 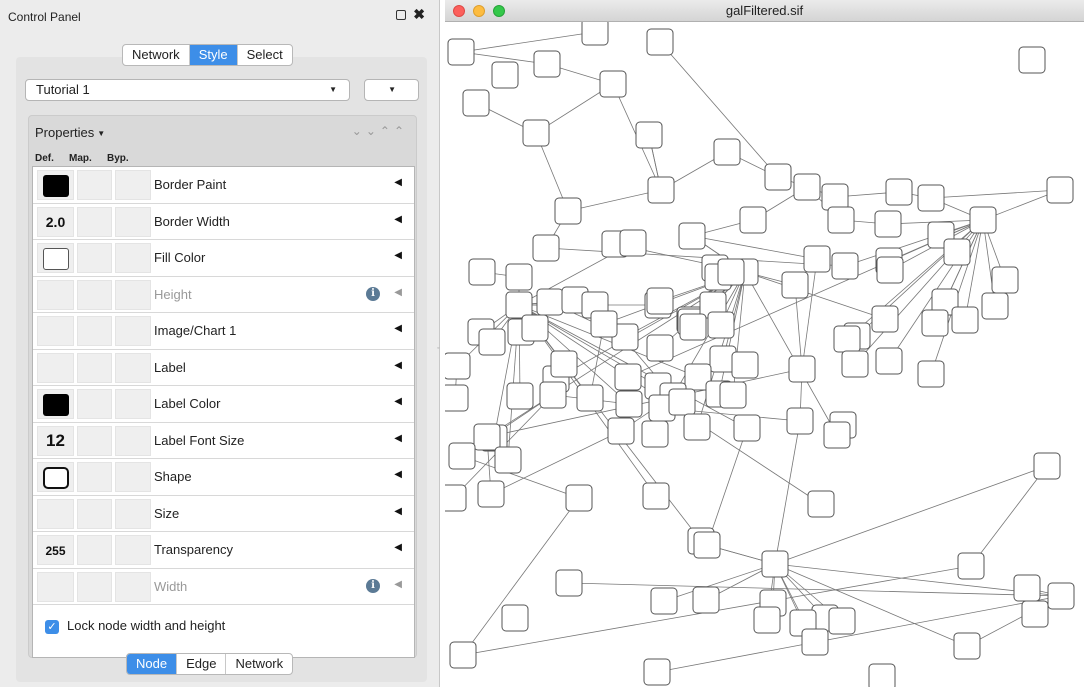 What do you see at coordinates (400, 14) in the screenshot?
I see `float-window-icon` at bounding box center [400, 14].